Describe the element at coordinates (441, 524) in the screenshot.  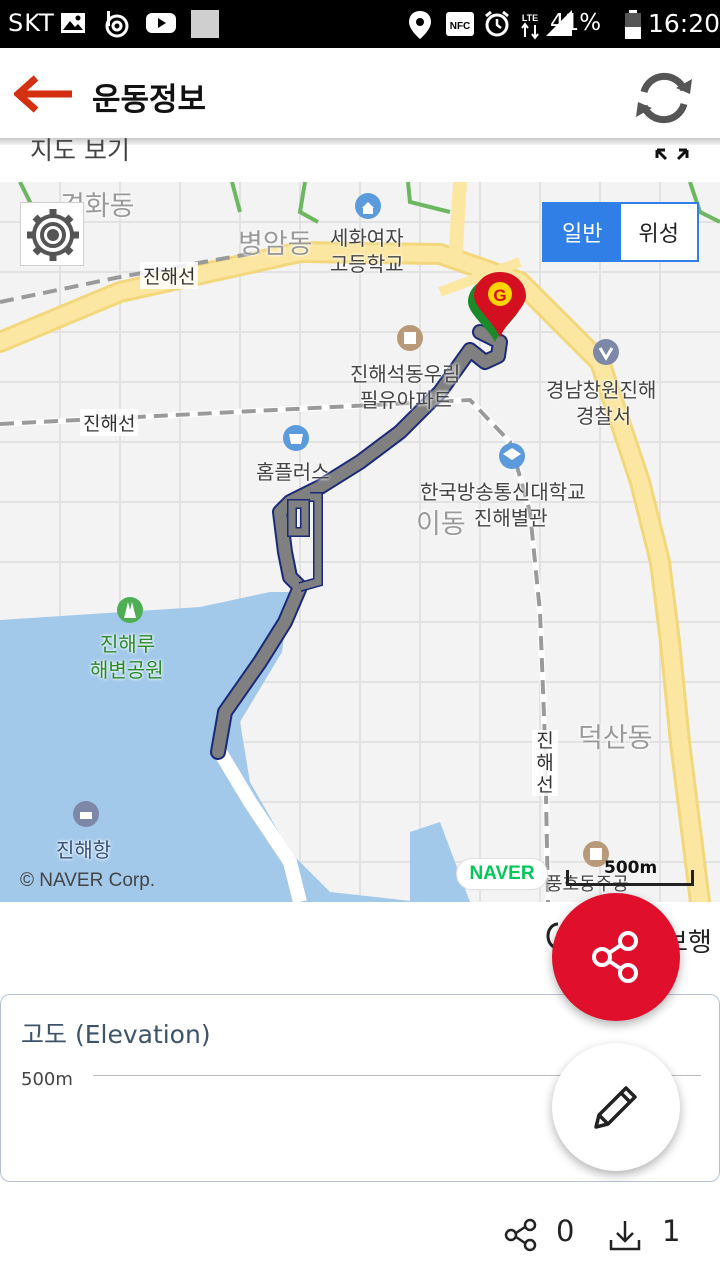
I see `map-label-idong: 이동` at that location.